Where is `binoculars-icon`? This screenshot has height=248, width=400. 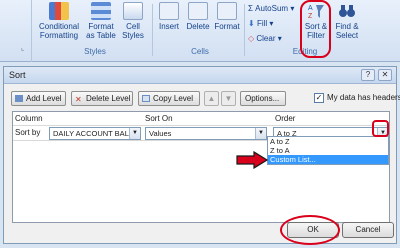 binoculars-icon is located at coordinates (347, 11).